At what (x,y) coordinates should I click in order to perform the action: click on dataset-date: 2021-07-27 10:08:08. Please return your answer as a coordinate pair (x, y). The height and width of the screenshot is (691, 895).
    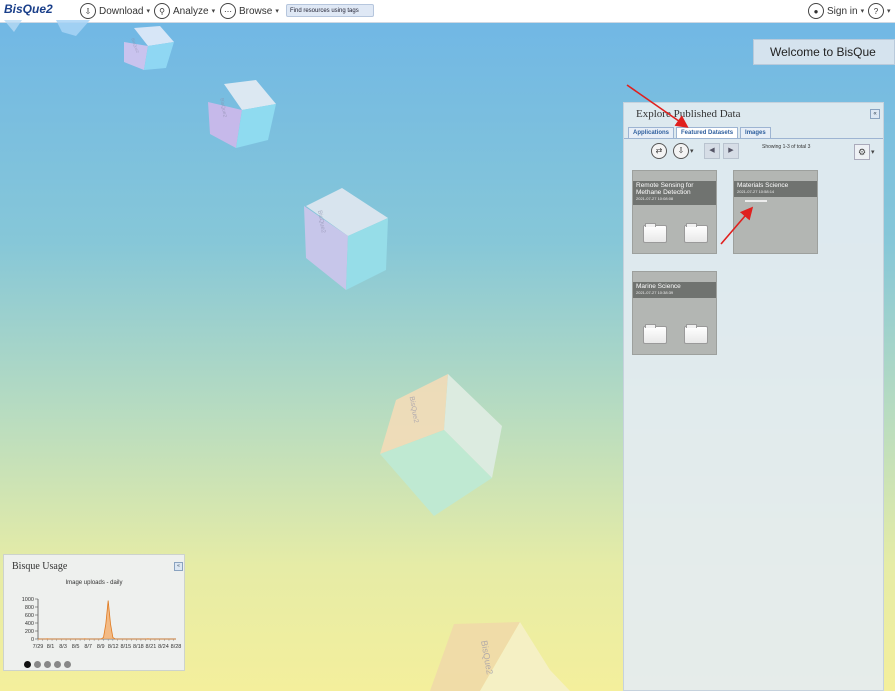
    Looking at the image, I should click on (655, 198).